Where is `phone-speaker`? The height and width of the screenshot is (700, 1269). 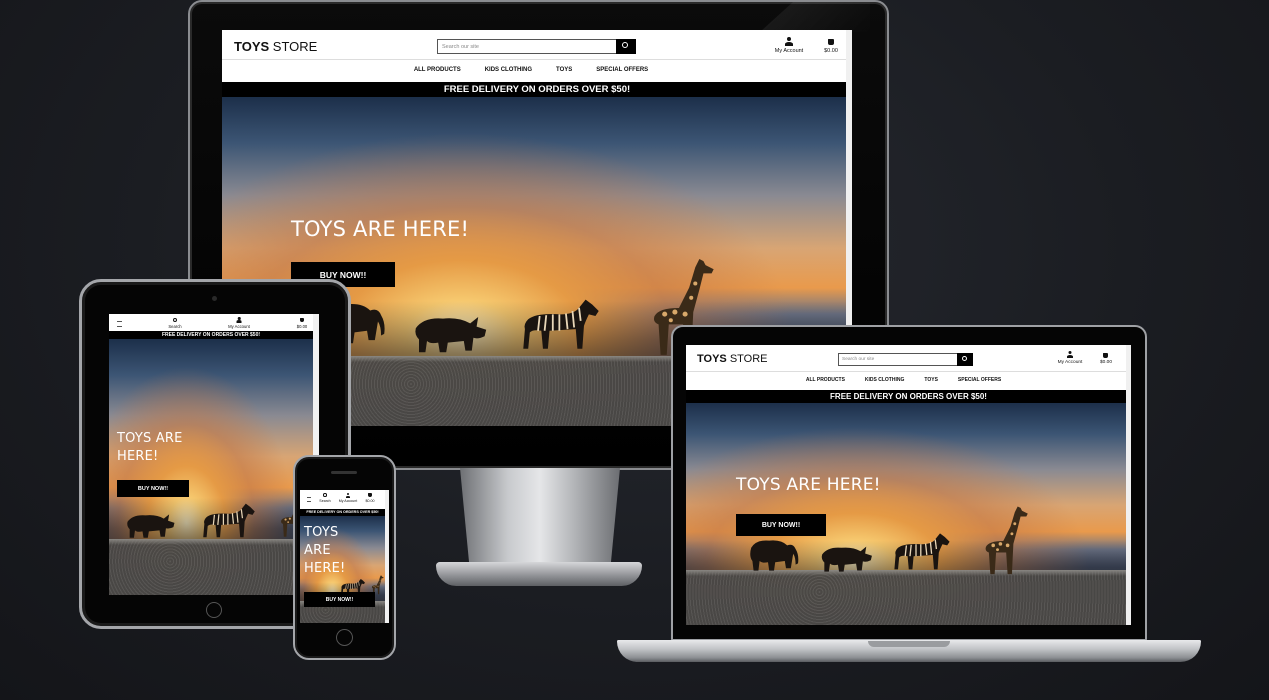 phone-speaker is located at coordinates (344, 472).